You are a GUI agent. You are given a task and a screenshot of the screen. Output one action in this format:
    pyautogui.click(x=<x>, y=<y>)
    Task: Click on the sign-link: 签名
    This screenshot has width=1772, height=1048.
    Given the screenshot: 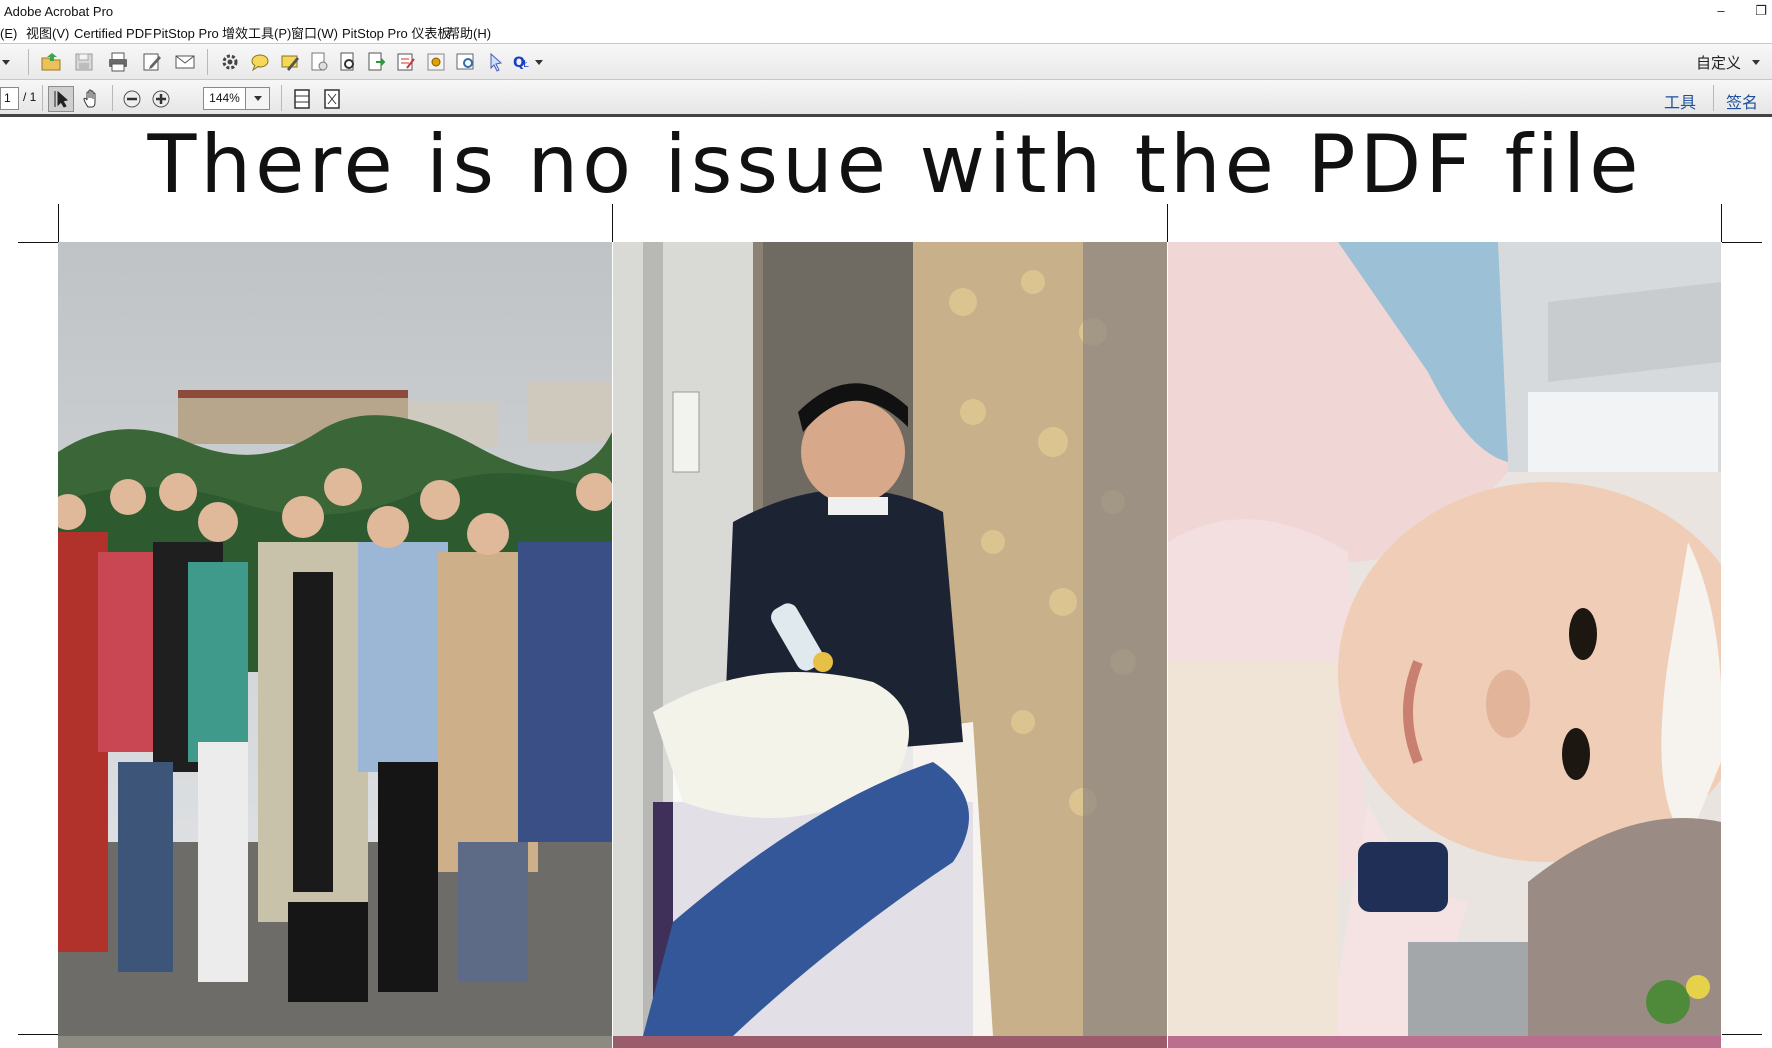 What is the action you would take?
    pyautogui.click(x=1742, y=101)
    